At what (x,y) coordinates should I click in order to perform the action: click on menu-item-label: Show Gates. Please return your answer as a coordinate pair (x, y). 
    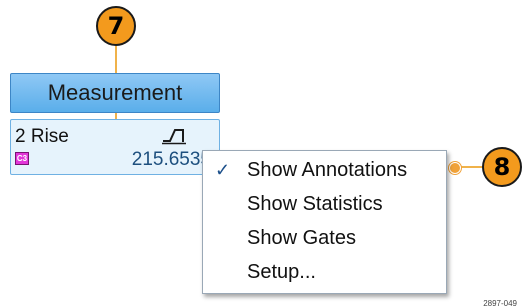
    Looking at the image, I should click on (301, 237).